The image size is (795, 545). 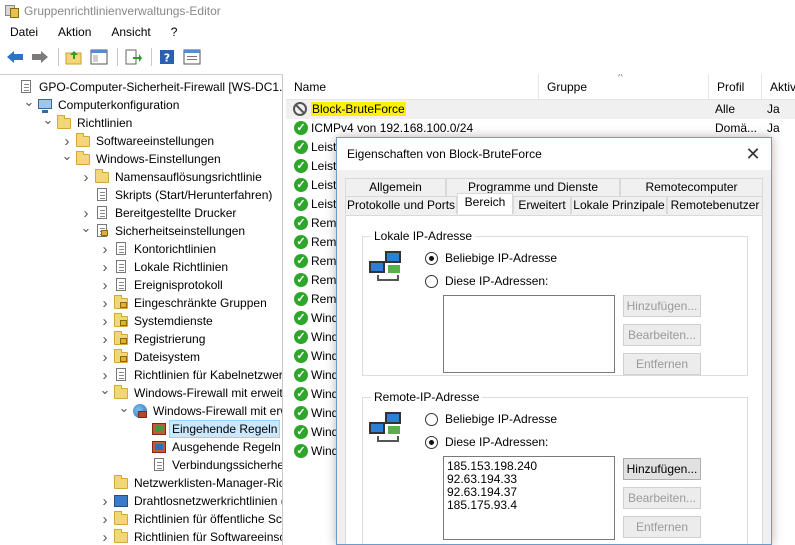 I want to click on menu-ansicht: Ansicht, so click(x=130, y=32).